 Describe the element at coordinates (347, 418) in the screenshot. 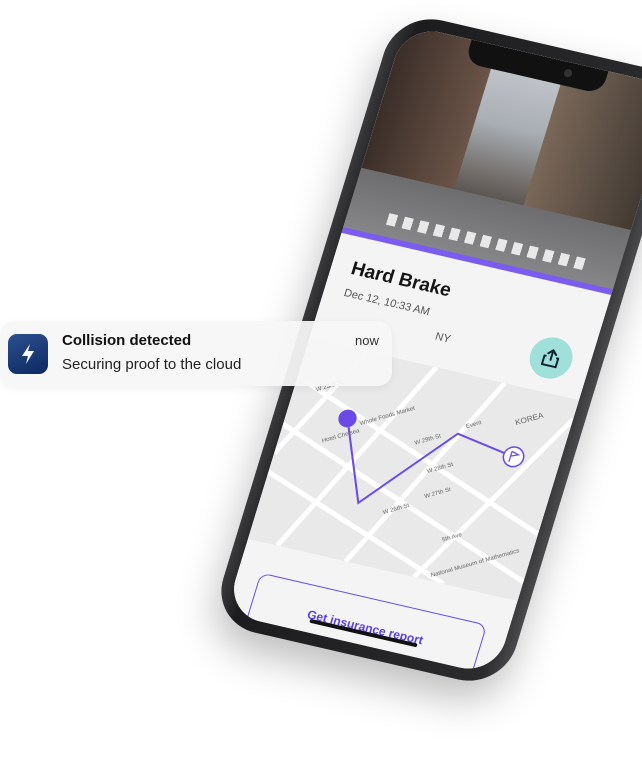

I see `start-marker` at that location.